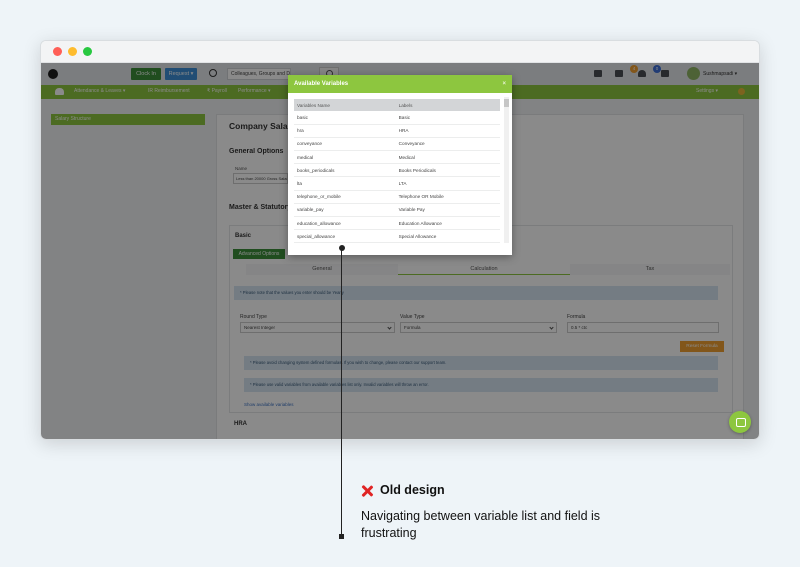  What do you see at coordinates (447, 131) in the screenshot?
I see `variable-label: HRA` at bounding box center [447, 131].